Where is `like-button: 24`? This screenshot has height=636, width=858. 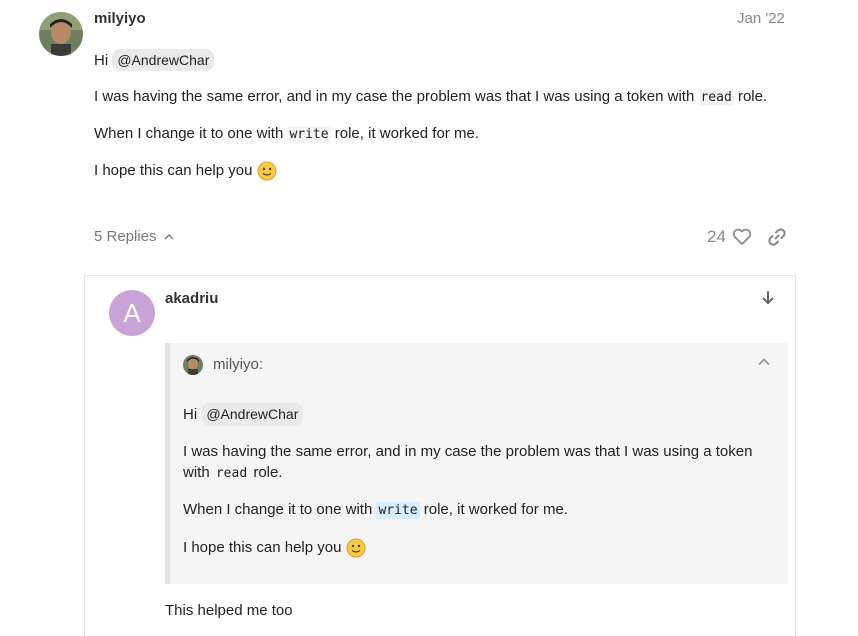
like-button: 24 is located at coordinates (729, 237).